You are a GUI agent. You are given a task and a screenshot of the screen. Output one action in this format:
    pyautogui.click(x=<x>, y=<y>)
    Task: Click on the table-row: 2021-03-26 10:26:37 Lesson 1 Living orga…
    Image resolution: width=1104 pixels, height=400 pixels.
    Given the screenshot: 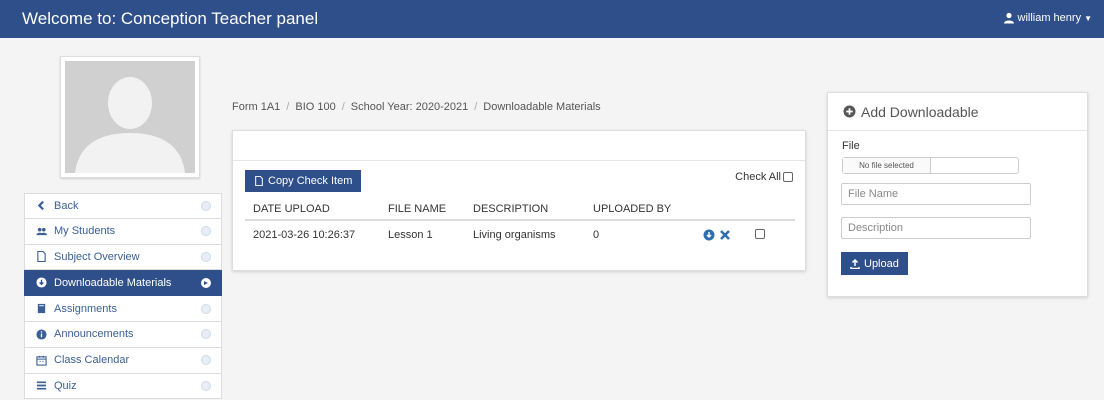 What is the action you would take?
    pyautogui.click(x=520, y=235)
    